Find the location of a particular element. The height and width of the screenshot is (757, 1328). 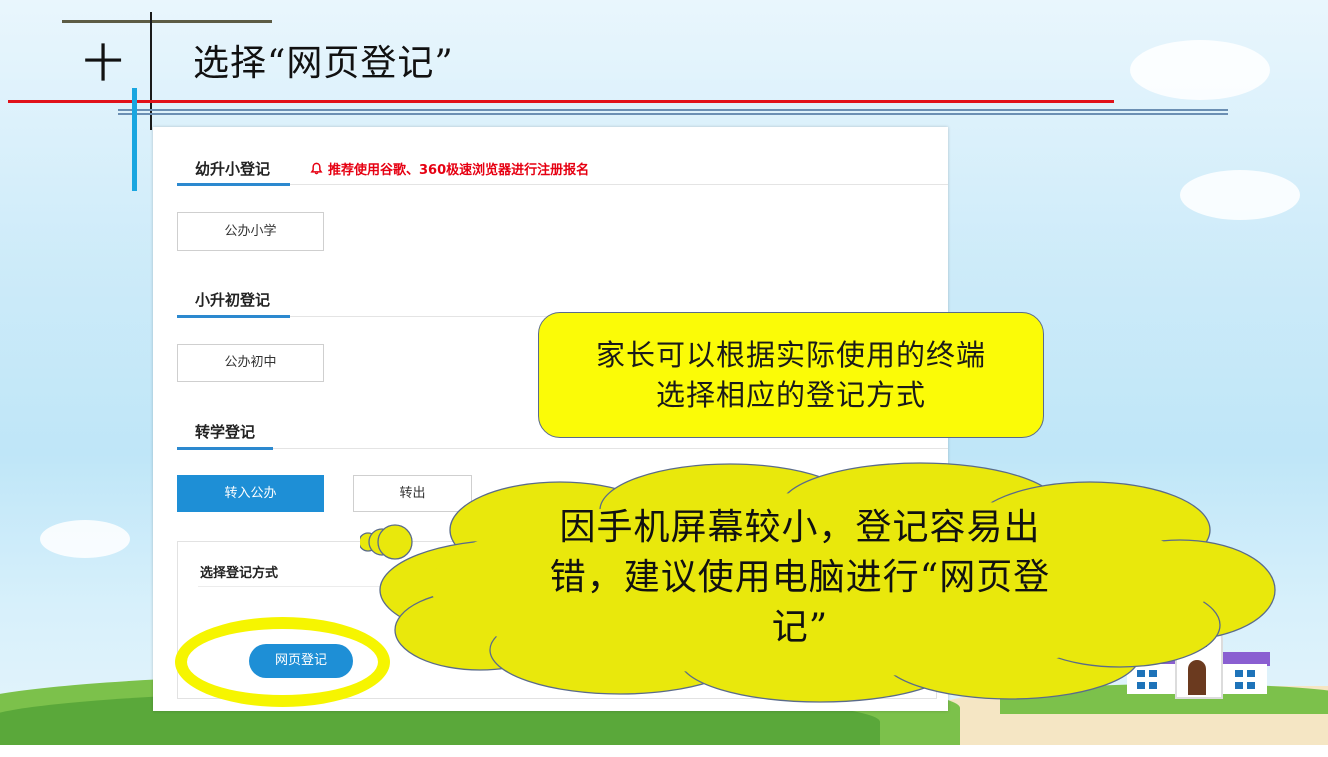

mode-title: 选择登记方式 is located at coordinates (239, 573).